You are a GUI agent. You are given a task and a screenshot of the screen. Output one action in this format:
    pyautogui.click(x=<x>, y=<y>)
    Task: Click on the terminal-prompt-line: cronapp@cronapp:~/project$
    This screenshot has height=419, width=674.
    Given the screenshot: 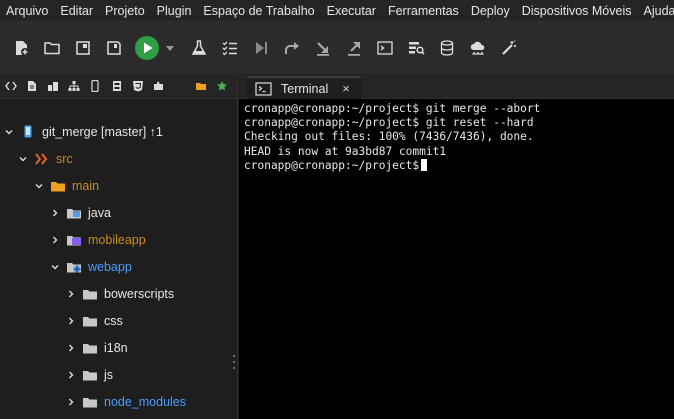 What is the action you would take?
    pyautogui.click(x=459, y=165)
    